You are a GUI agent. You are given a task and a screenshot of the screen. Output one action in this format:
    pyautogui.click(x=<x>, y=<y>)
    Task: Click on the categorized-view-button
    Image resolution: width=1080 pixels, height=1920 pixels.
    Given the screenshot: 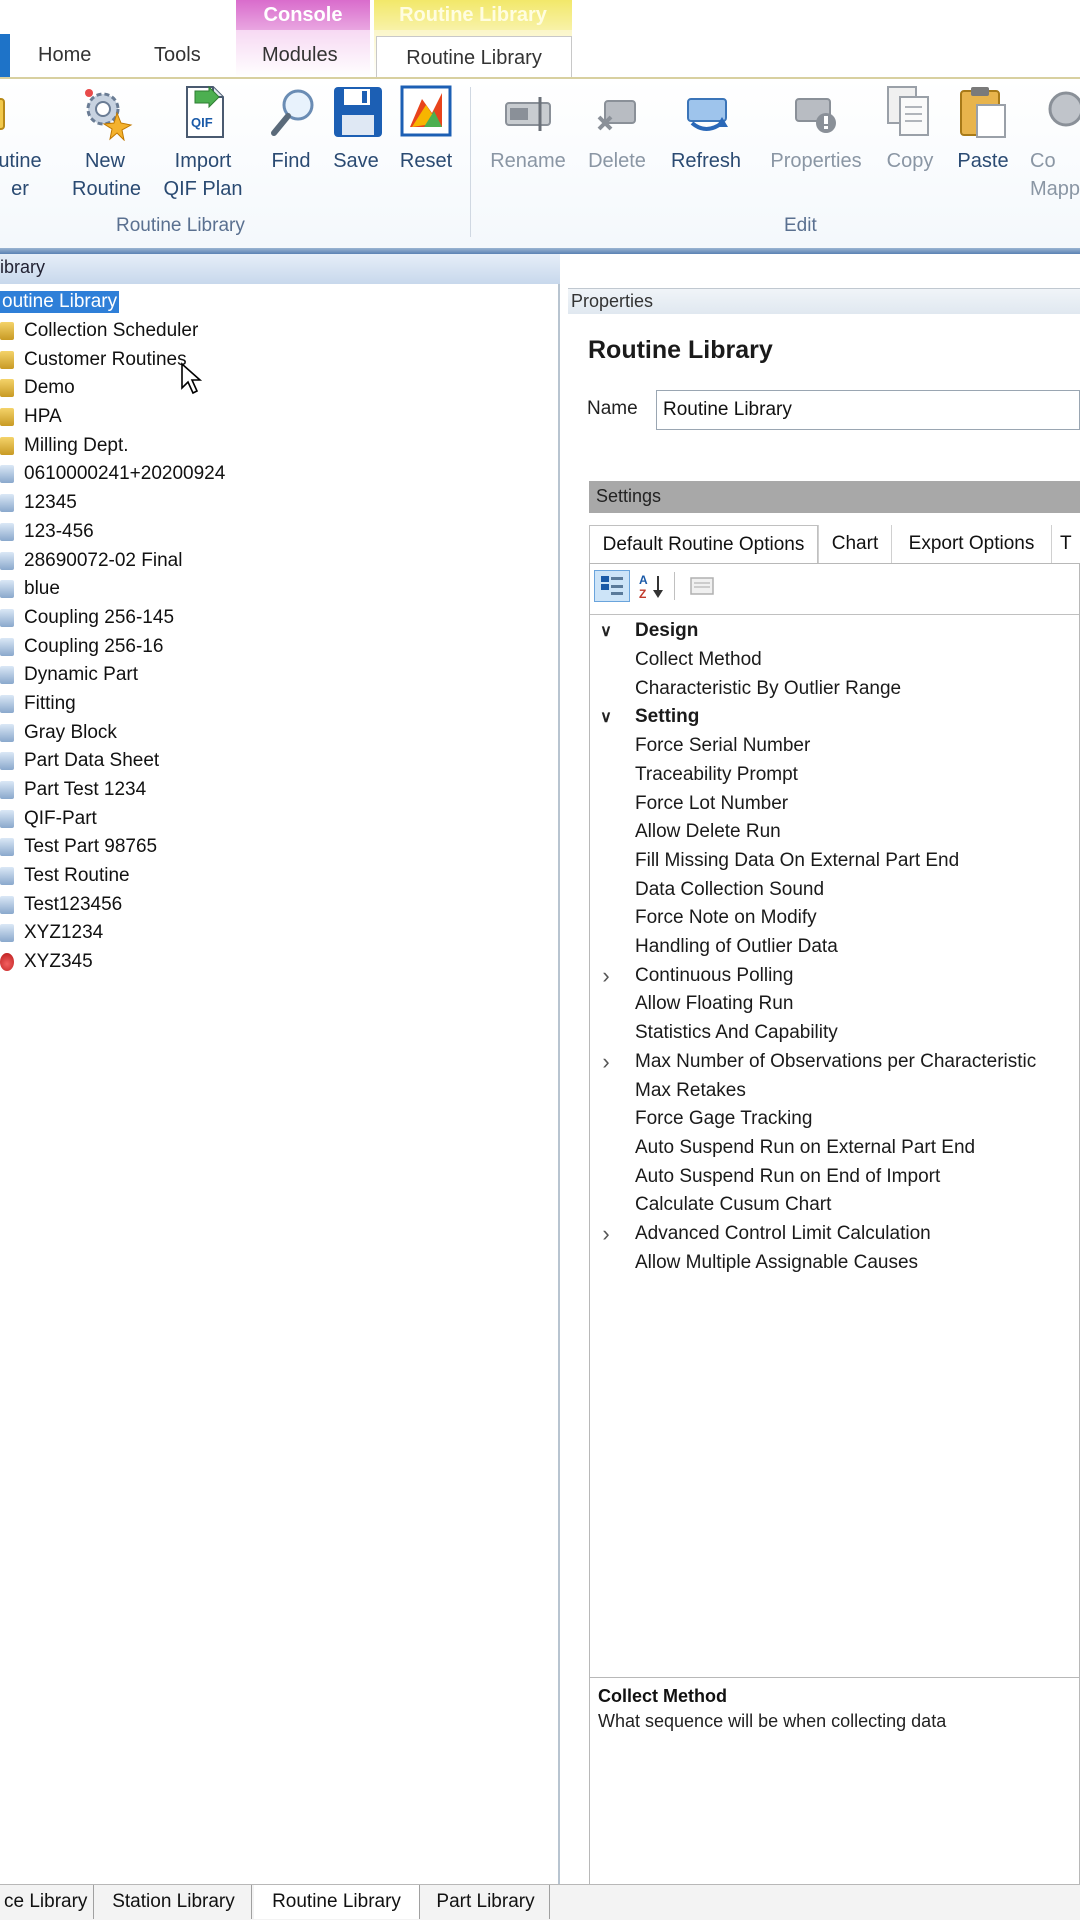 What is the action you would take?
    pyautogui.click(x=612, y=586)
    